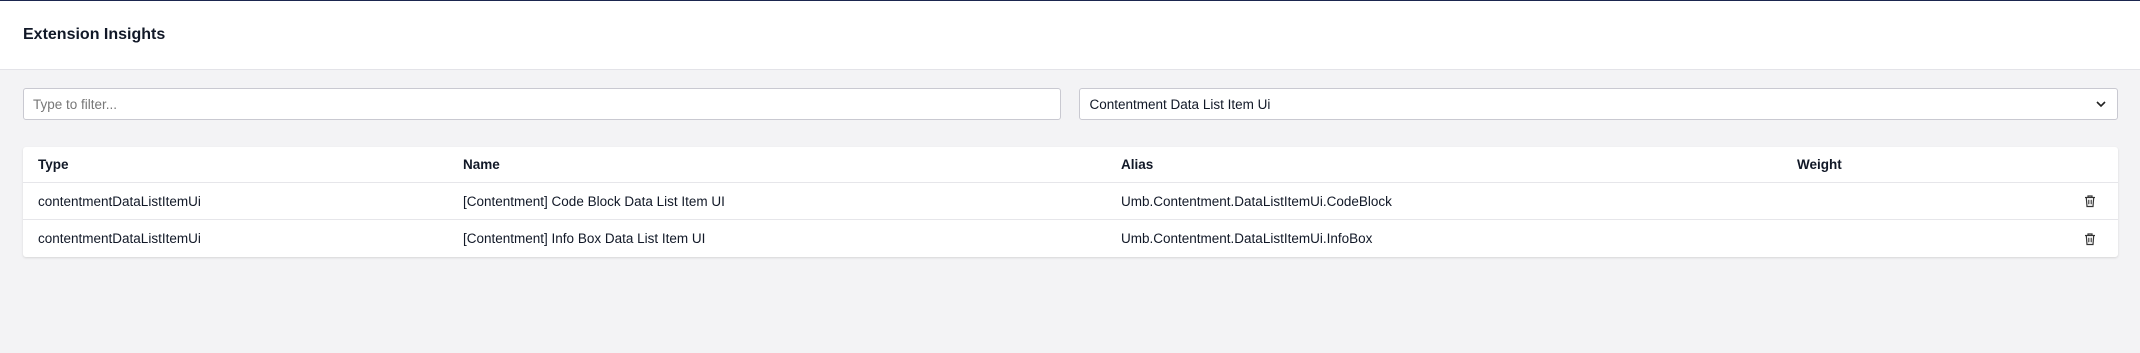 This screenshot has height=353, width=2140. I want to click on column-header-alias: Alias, so click(1459, 164).